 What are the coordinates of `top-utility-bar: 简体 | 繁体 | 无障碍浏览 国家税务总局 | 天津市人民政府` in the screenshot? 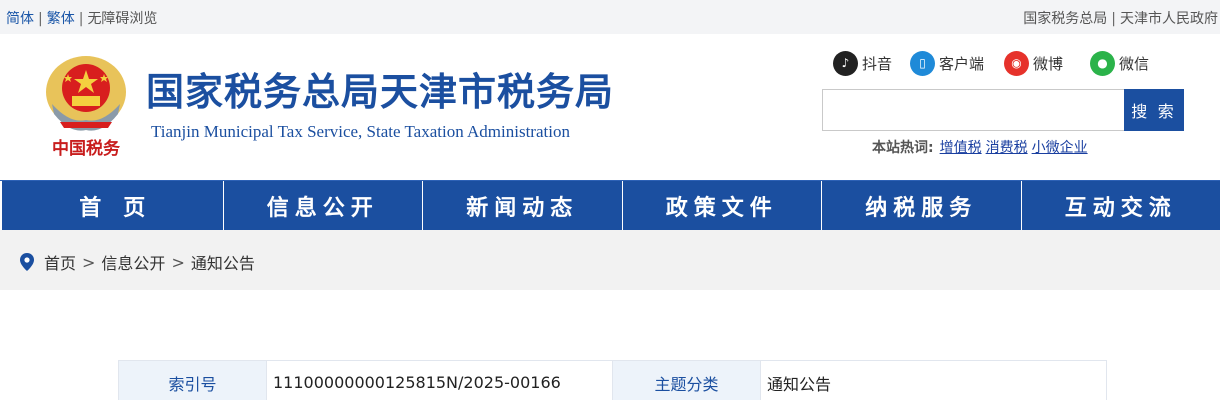 It's located at (610, 17).